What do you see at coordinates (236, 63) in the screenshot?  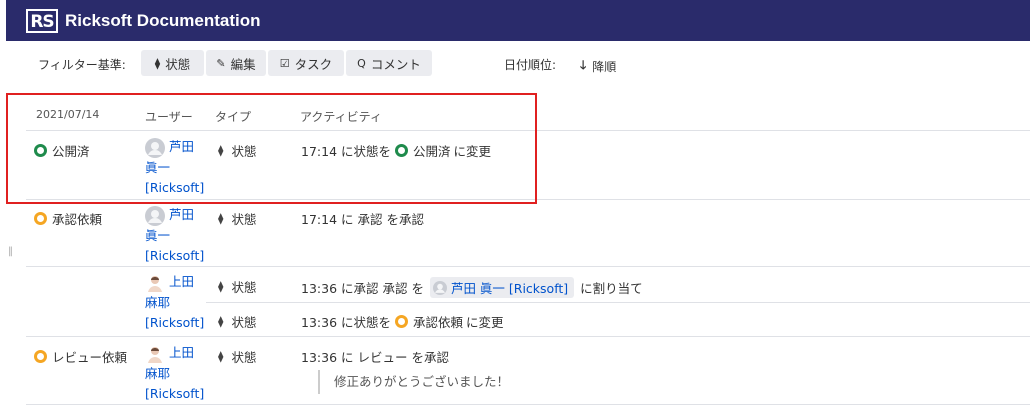 I see `filter-edit-button: ✎ 編集` at bounding box center [236, 63].